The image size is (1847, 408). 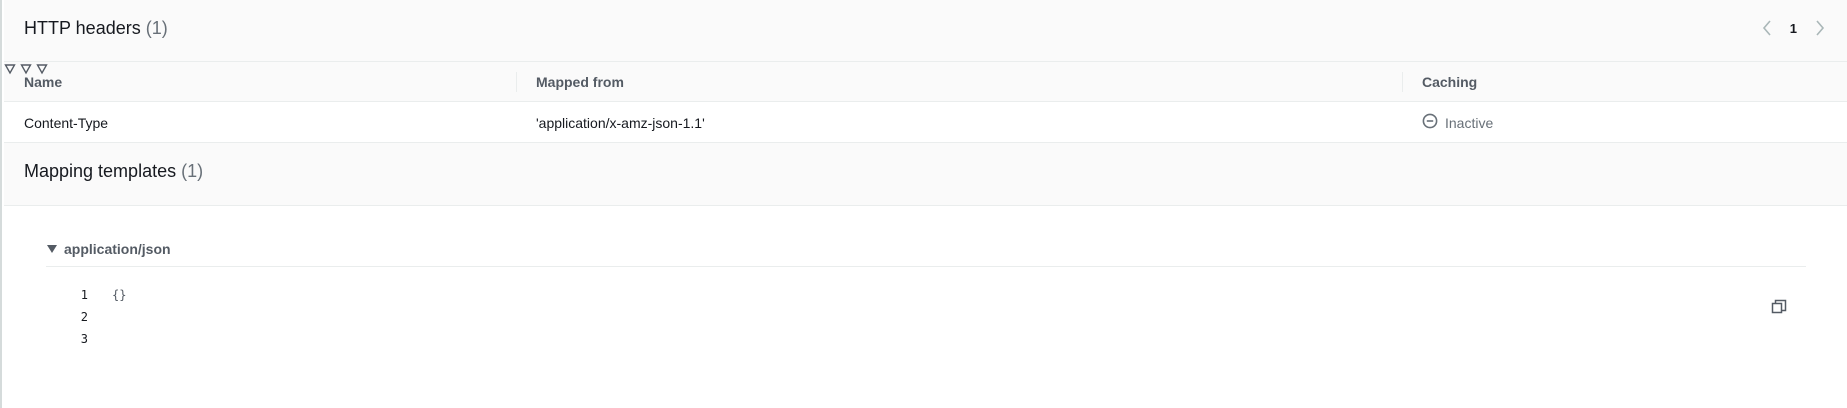 I want to click on column-header-caching: Caching, so click(x=1449, y=82).